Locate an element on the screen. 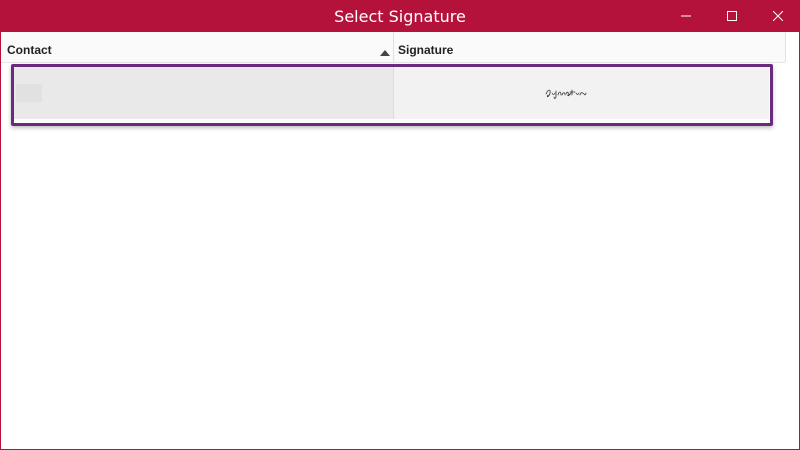 The width and height of the screenshot is (800, 450). column-header-signature: Signature is located at coordinates (425, 50).